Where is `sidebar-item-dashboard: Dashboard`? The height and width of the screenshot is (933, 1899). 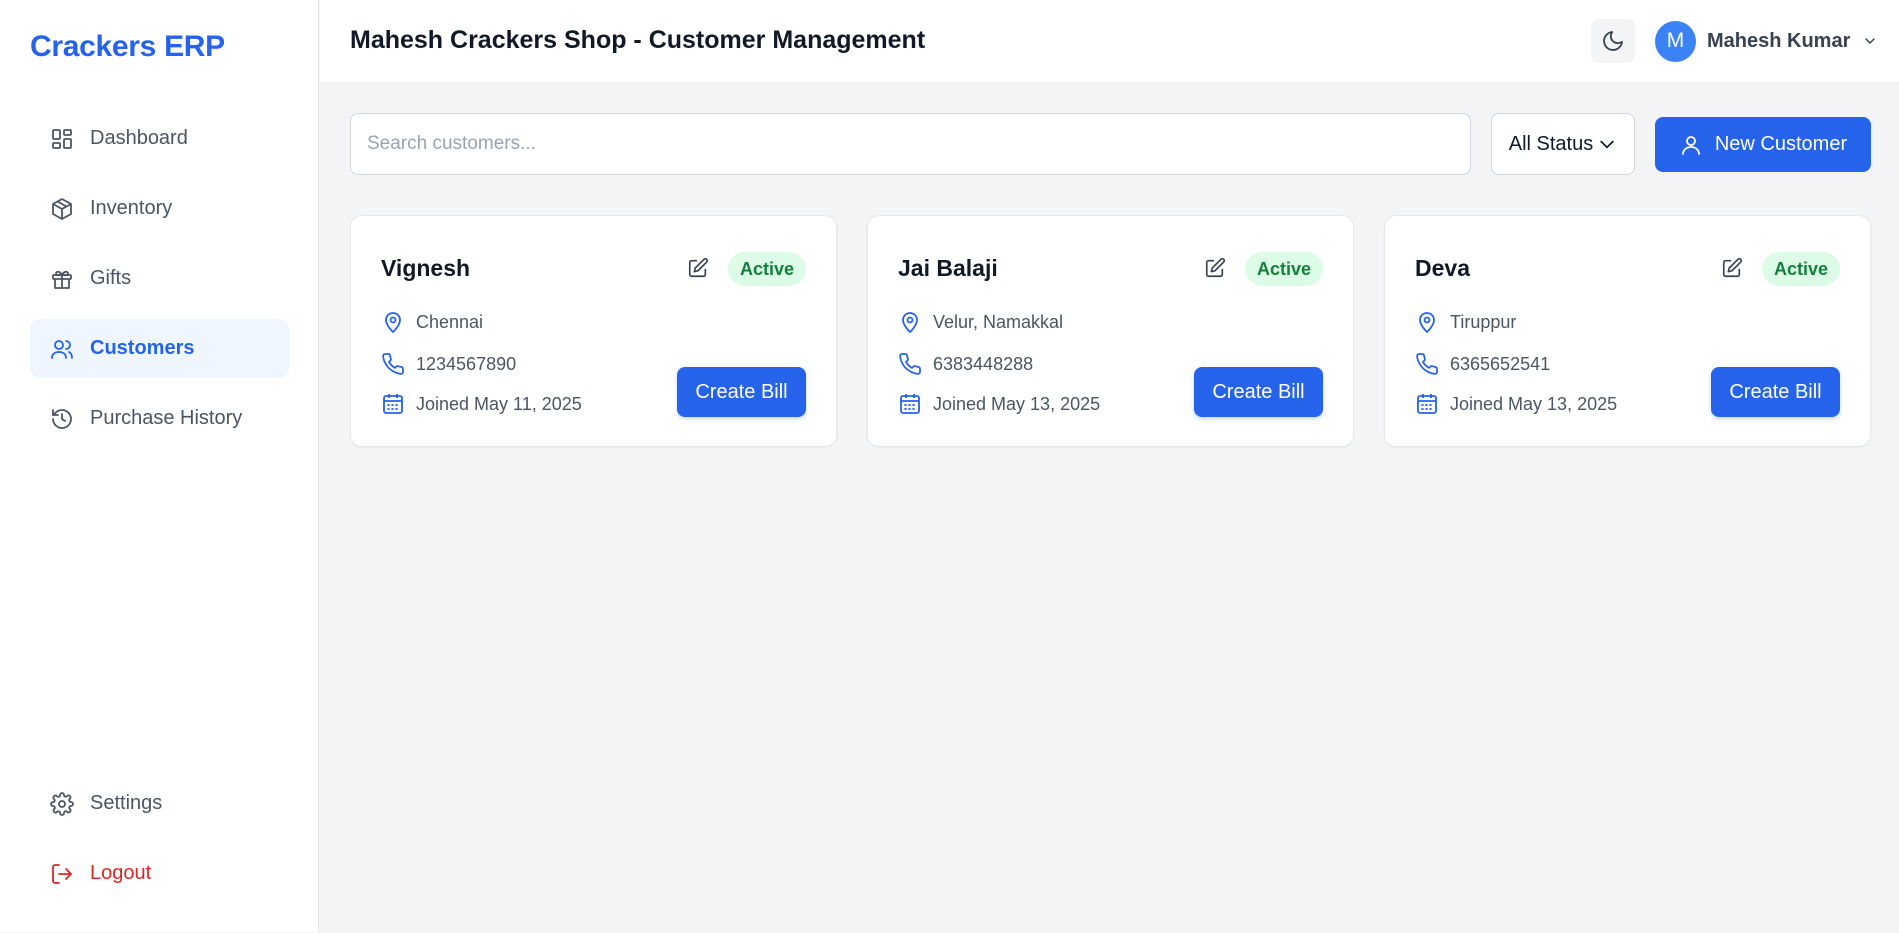 sidebar-item-dashboard: Dashboard is located at coordinates (159, 138).